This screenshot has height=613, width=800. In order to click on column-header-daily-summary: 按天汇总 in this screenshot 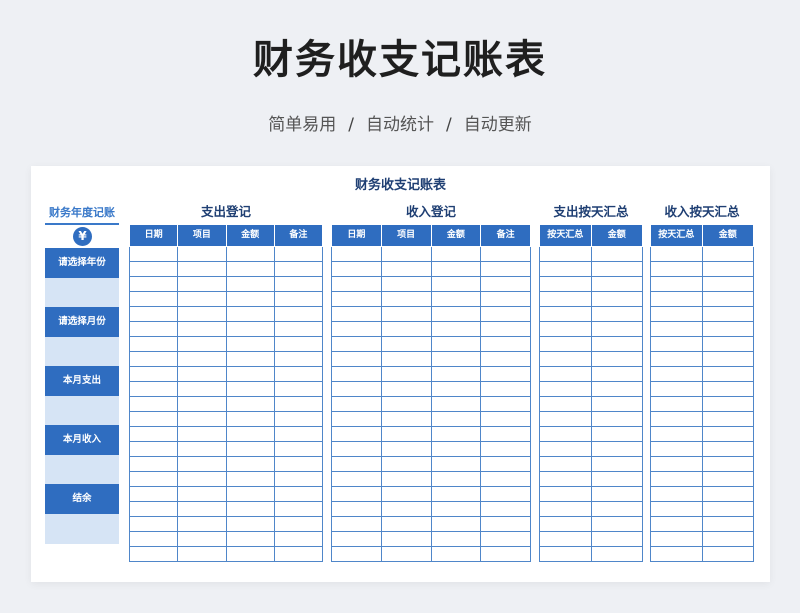, I will do `click(676, 235)`.